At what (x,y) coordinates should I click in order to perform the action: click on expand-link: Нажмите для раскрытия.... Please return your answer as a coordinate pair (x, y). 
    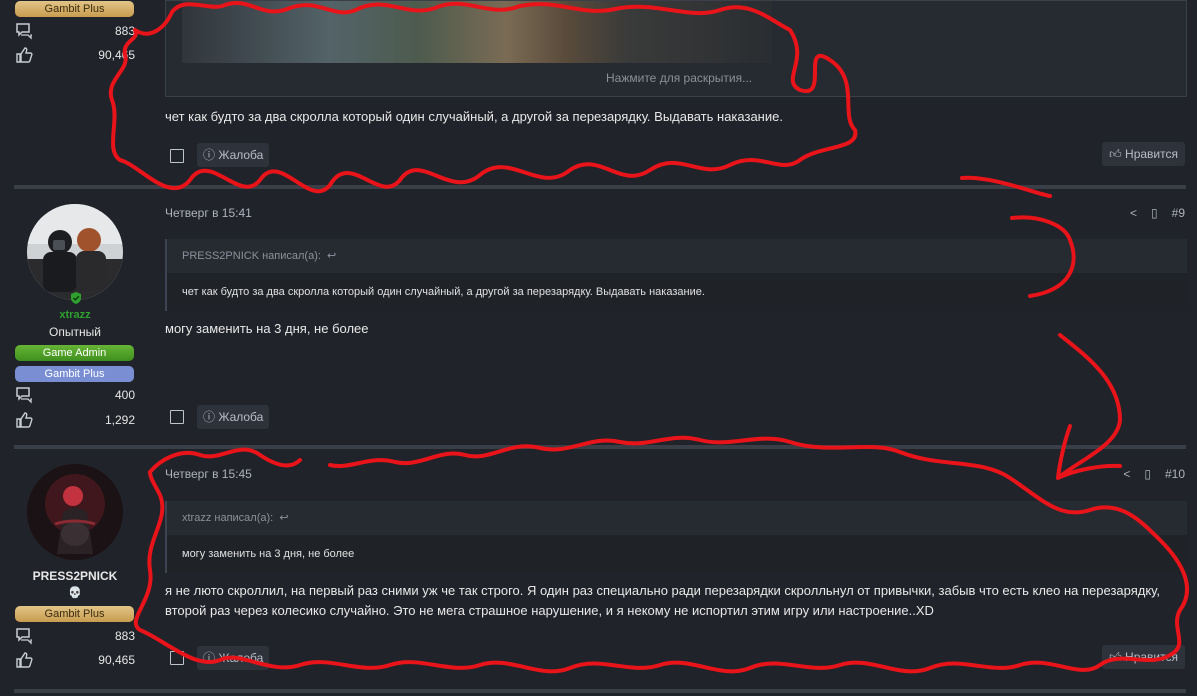
    Looking at the image, I should click on (679, 78).